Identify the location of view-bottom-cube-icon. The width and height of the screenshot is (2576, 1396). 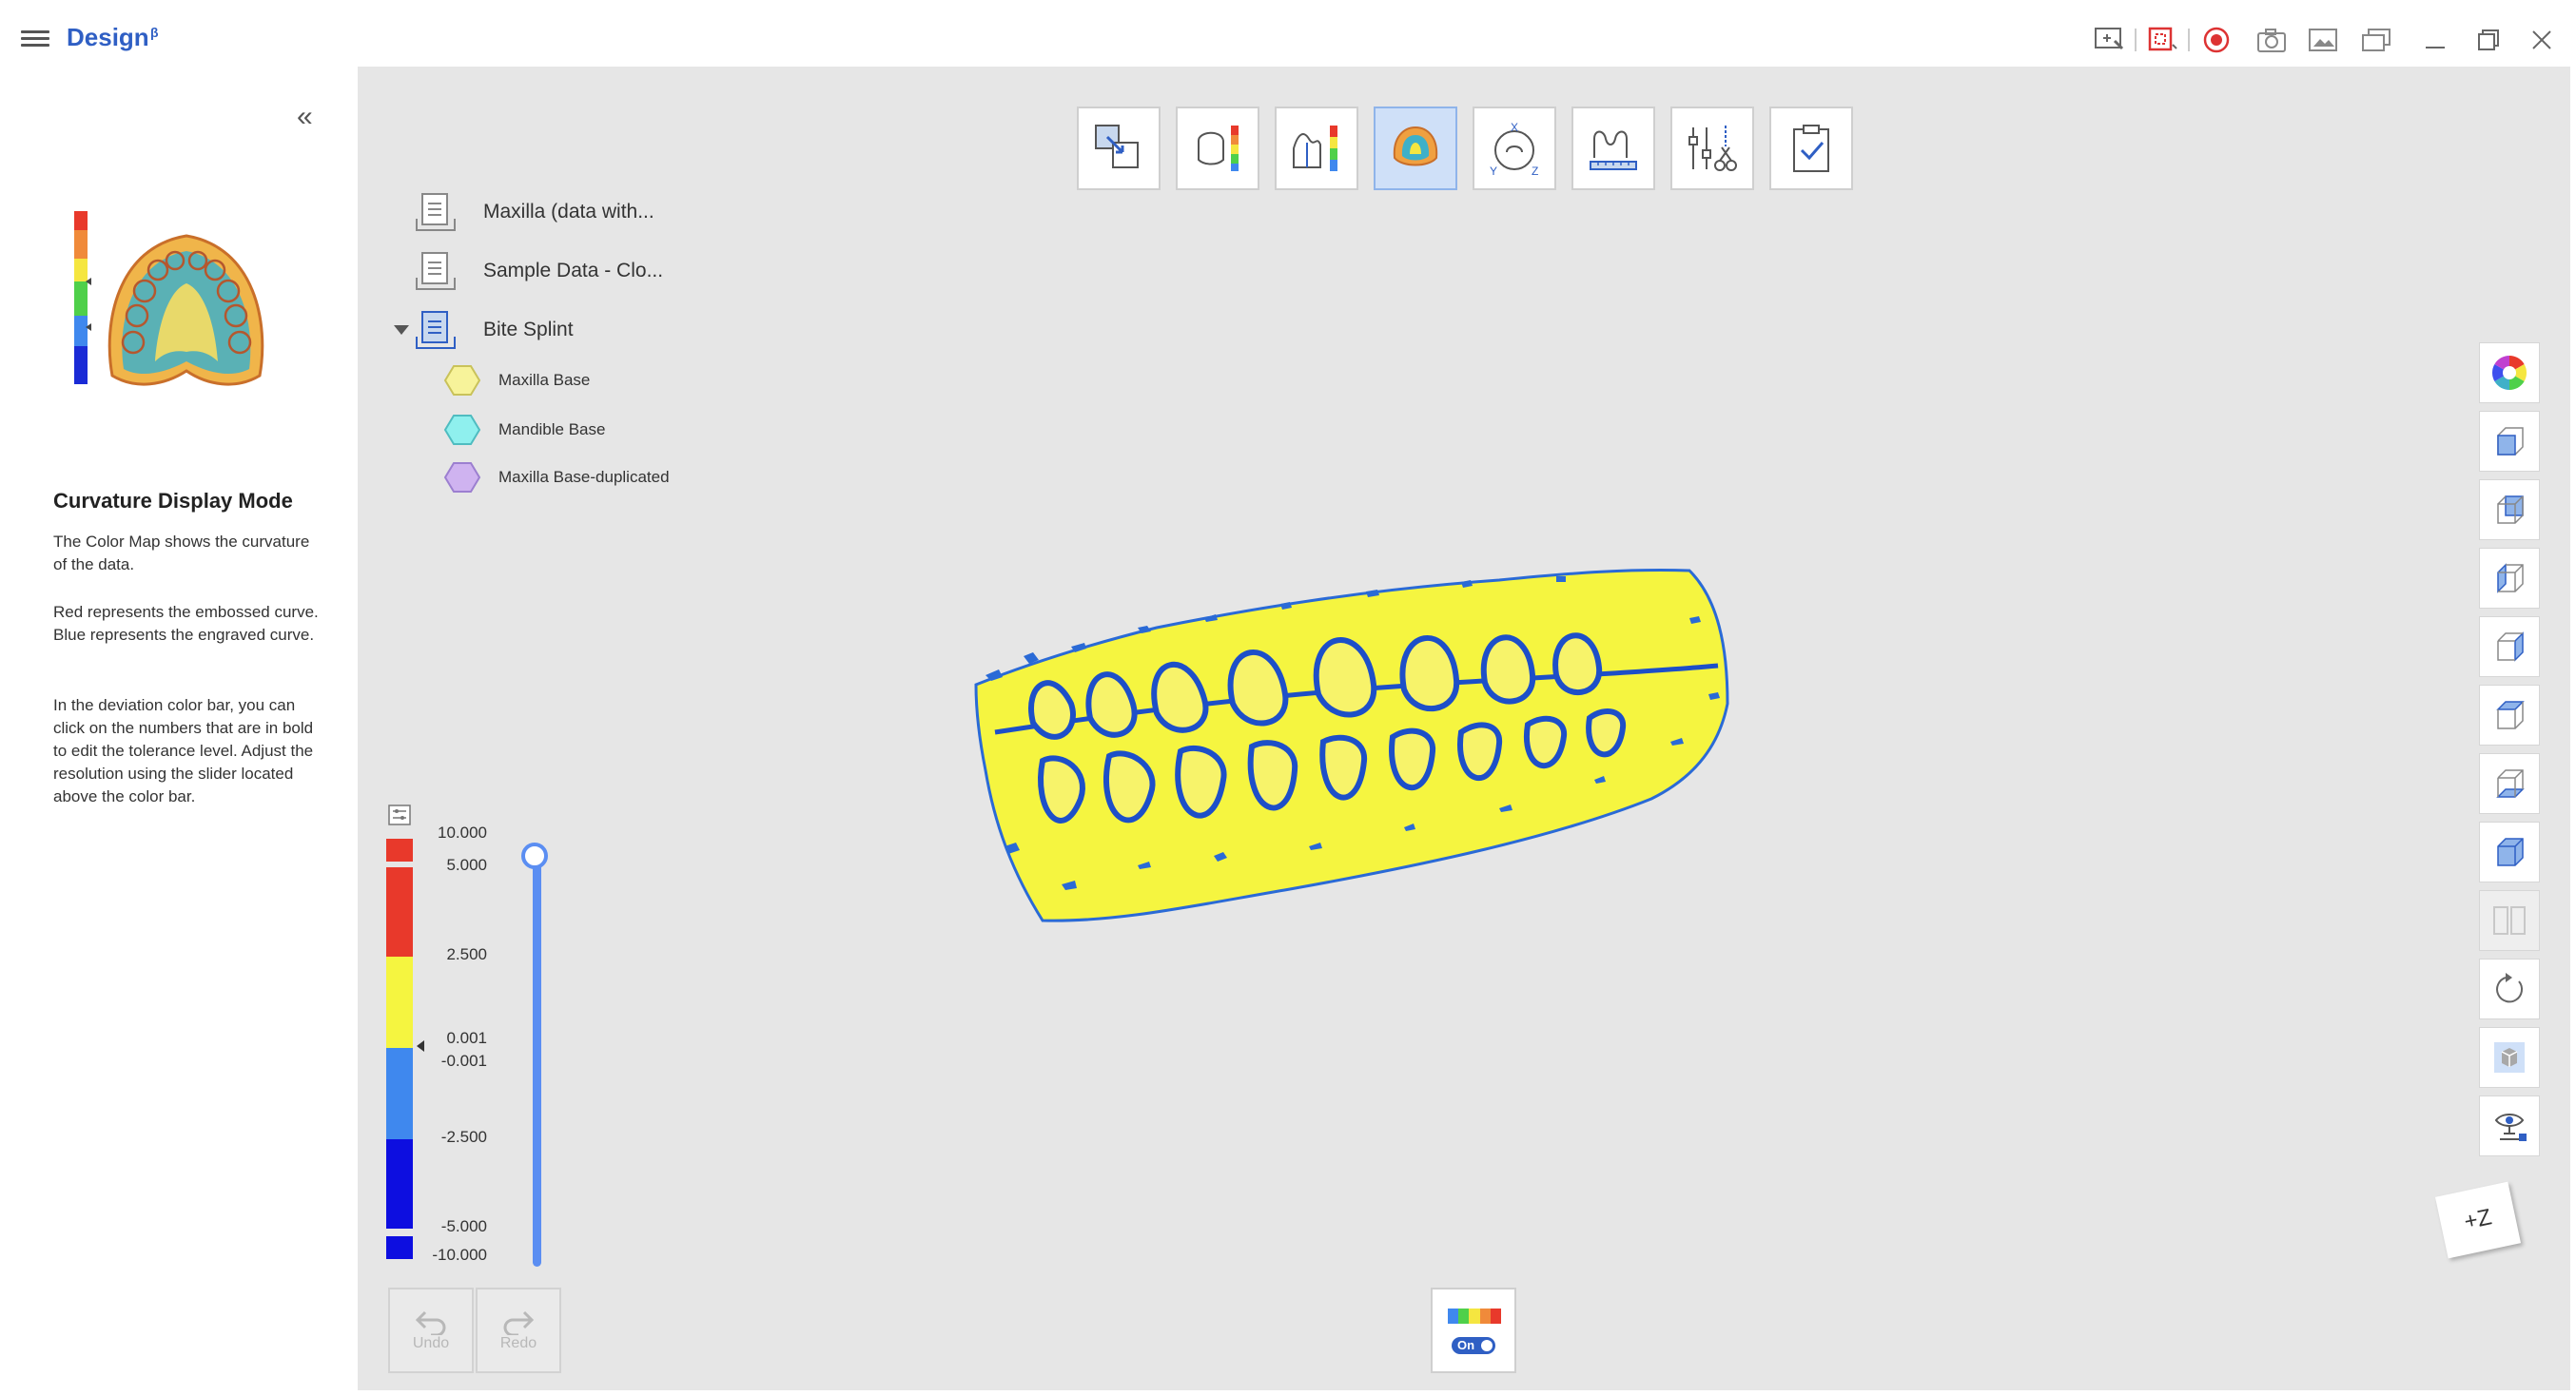
(2510, 783).